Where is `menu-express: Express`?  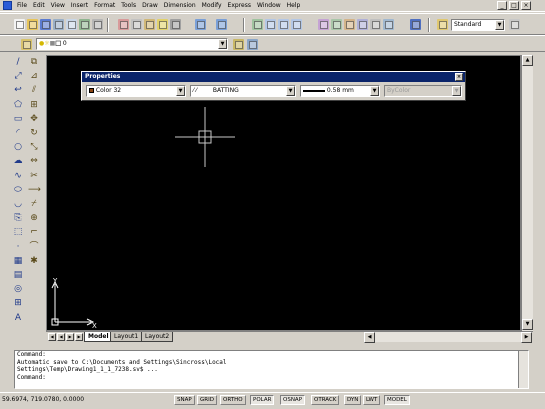
menu-express: Express is located at coordinates (239, 6).